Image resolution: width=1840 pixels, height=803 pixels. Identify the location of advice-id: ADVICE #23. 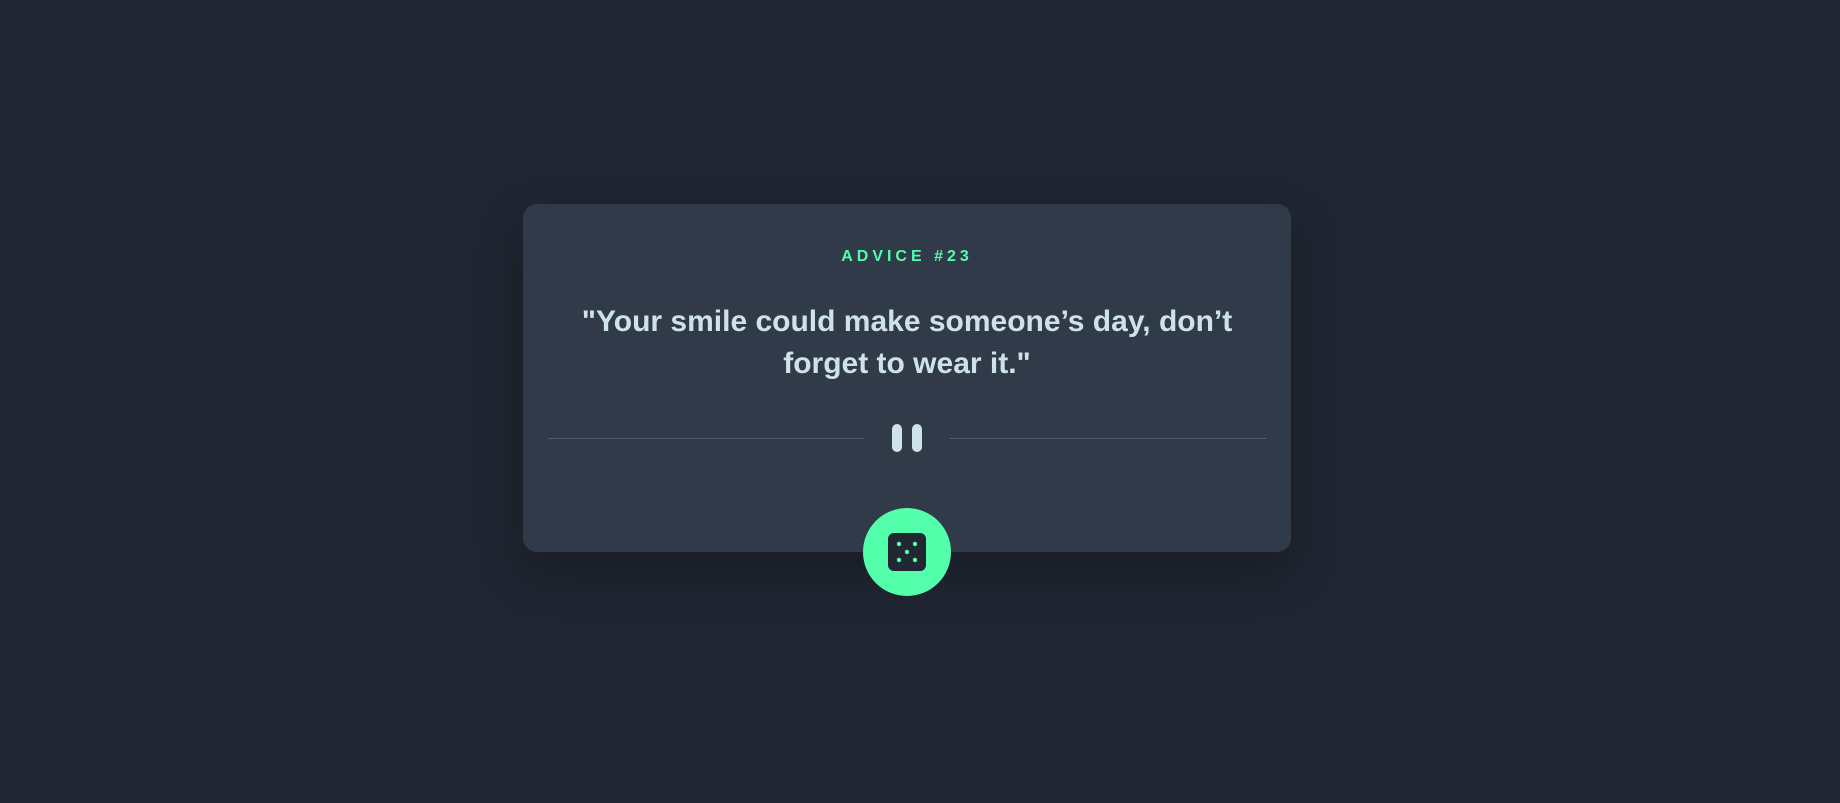
(907, 256).